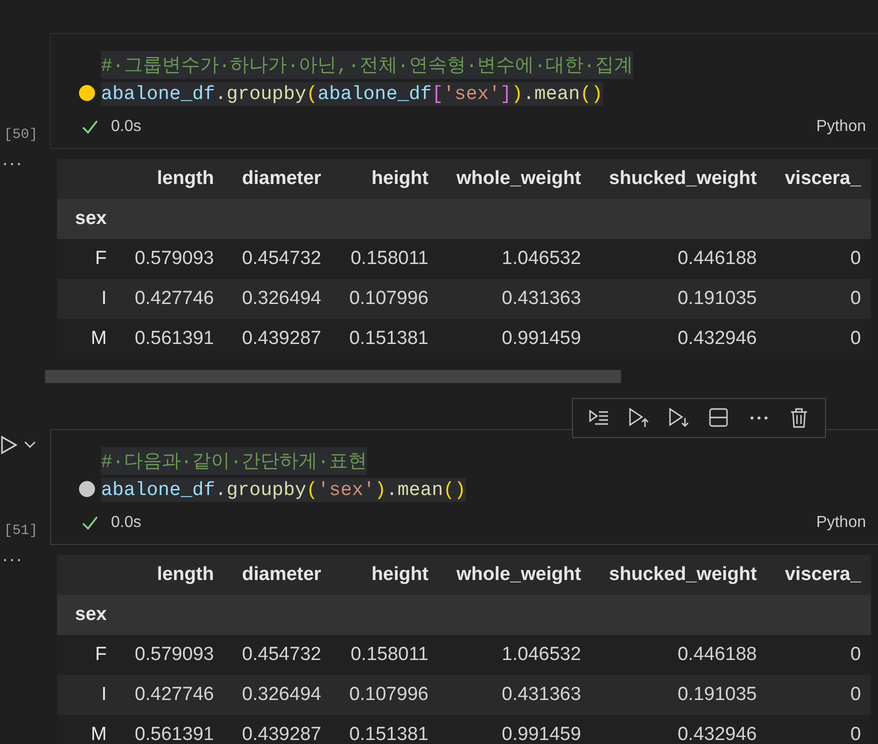 The width and height of the screenshot is (878, 744). Describe the element at coordinates (333, 376) in the screenshot. I see `horizontal-scrollbar` at that location.